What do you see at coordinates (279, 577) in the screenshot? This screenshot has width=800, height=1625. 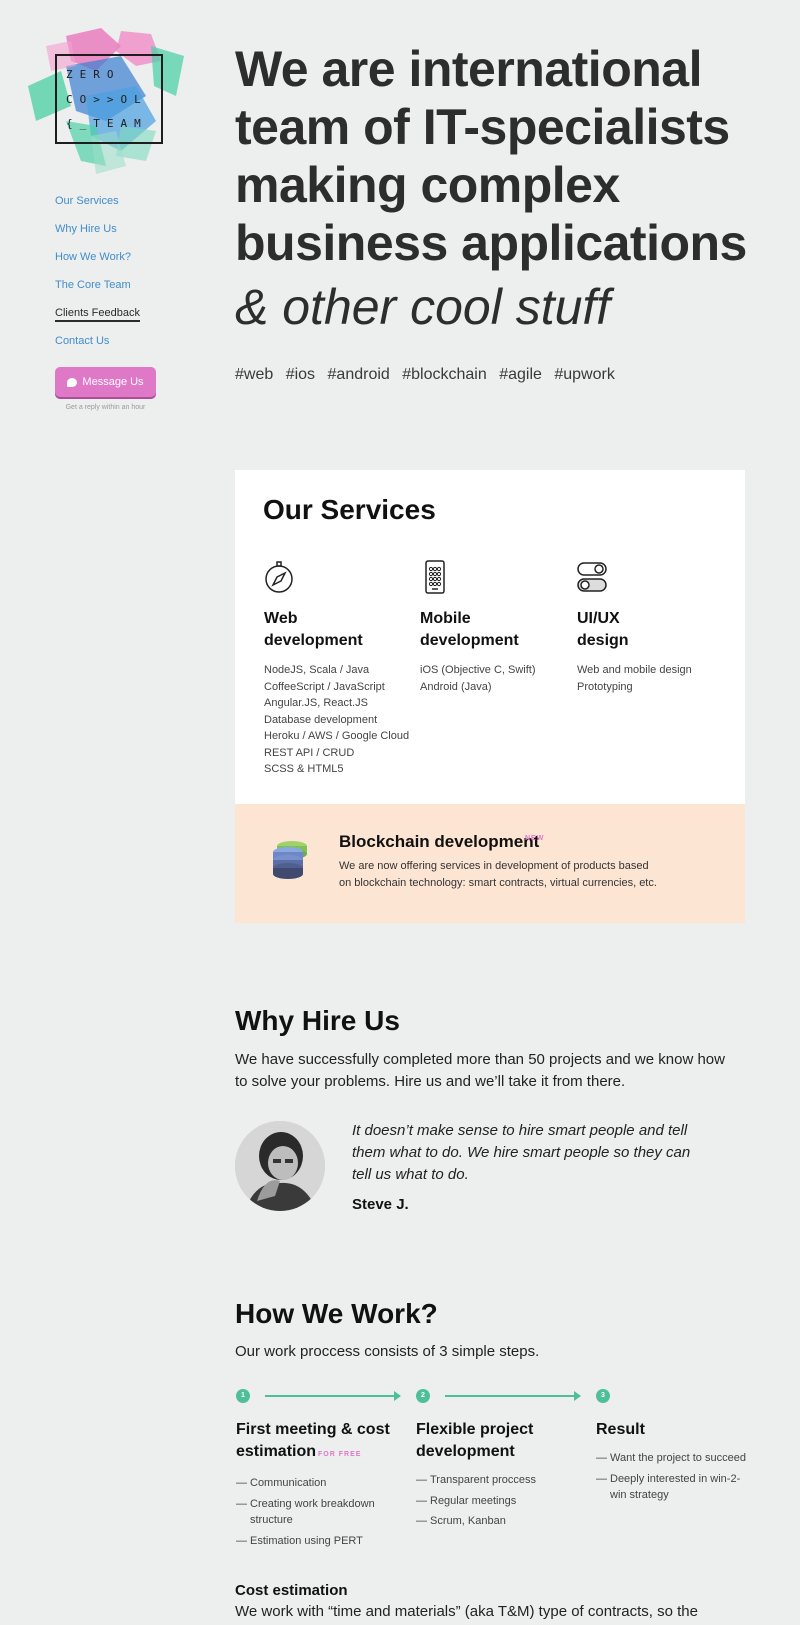 I see `compass-icon` at bounding box center [279, 577].